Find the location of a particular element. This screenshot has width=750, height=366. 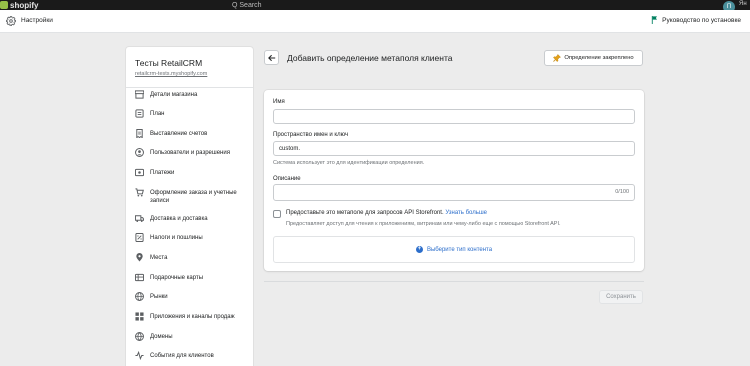

sidebar-item-label: Рынки is located at coordinates (159, 297).